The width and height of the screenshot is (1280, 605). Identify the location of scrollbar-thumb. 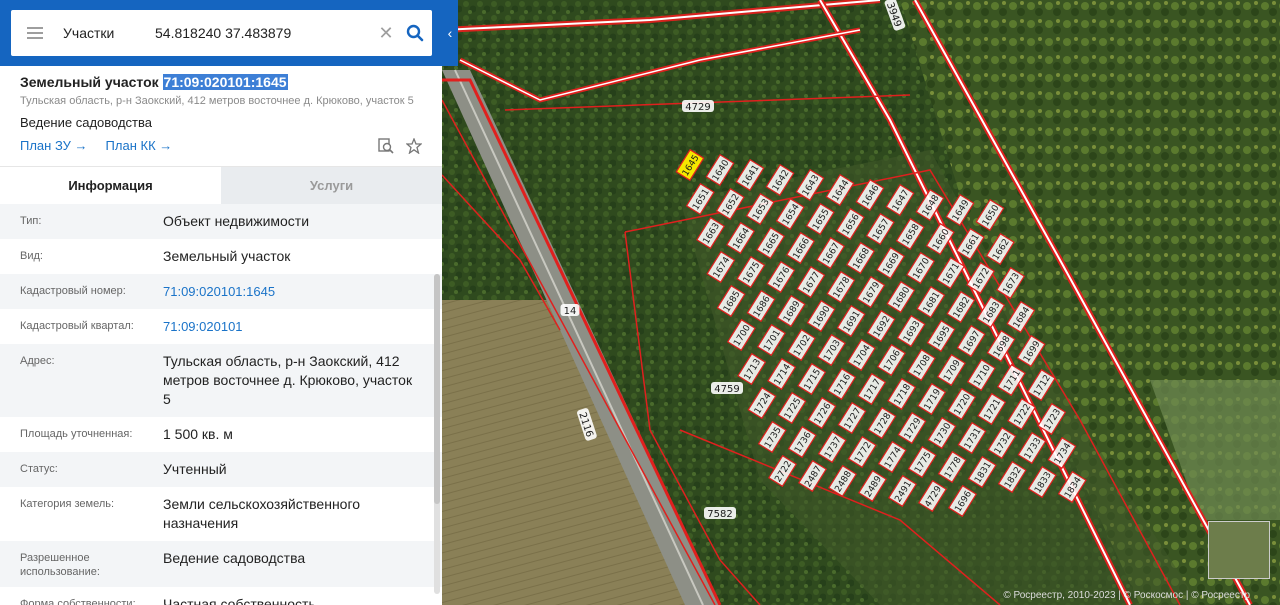
(437, 389).